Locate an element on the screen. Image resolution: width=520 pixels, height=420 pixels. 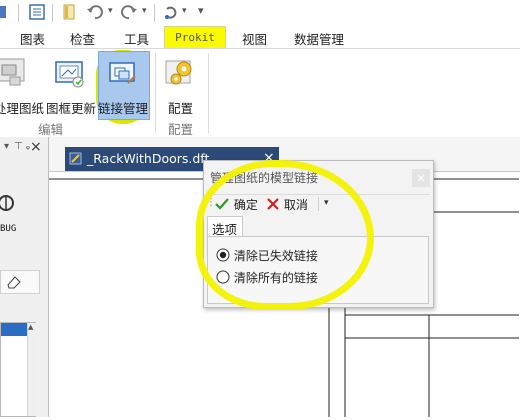
config-gear-icon is located at coordinates (181, 72).